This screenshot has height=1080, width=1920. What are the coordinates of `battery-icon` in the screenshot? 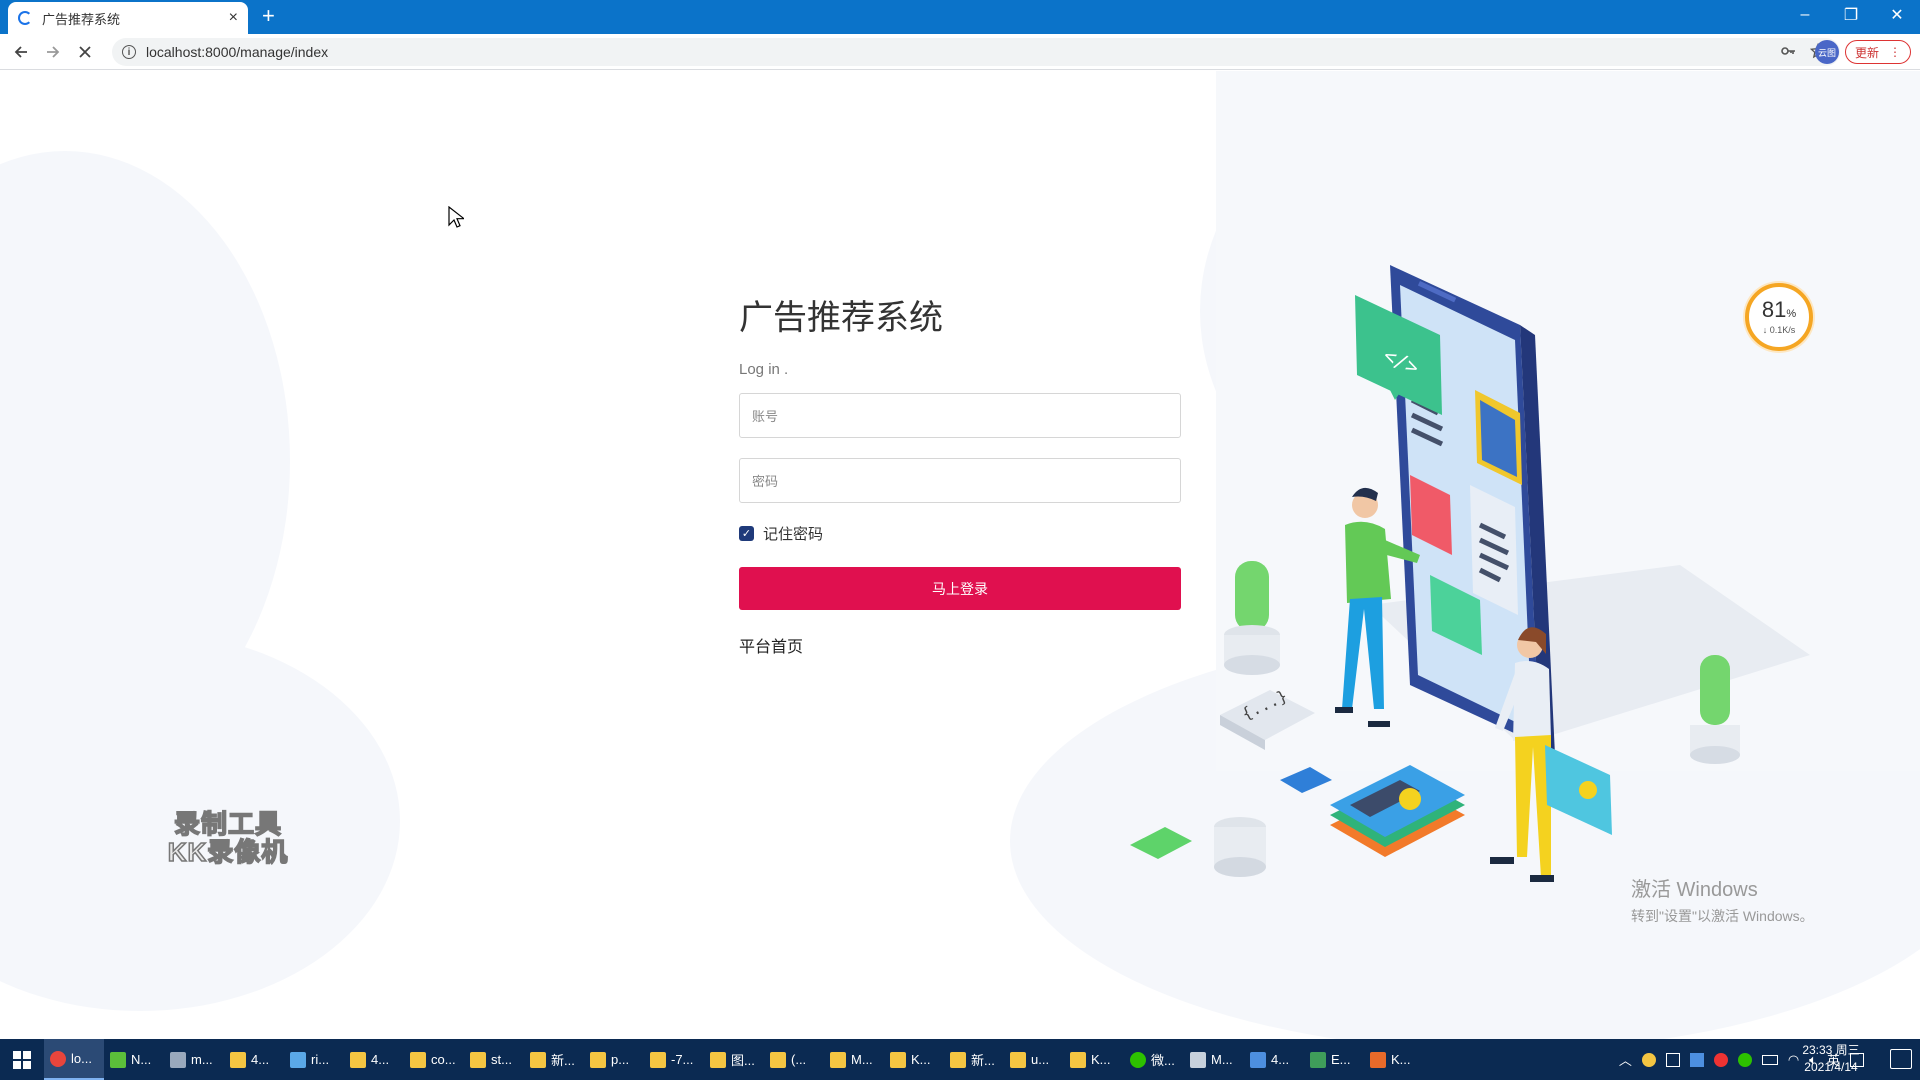 It's located at (1769, 1059).